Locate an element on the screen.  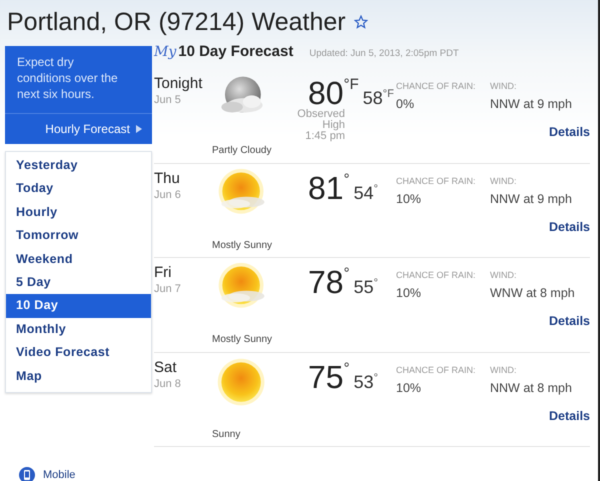
nav-item: 5 Day is located at coordinates (78, 282).